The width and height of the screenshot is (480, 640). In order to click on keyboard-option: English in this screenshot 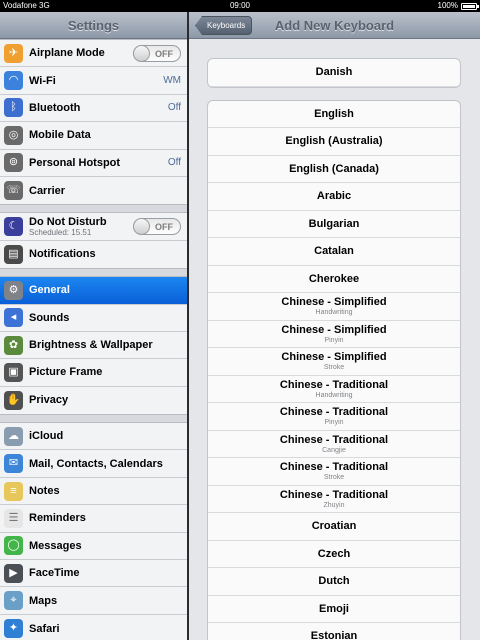, I will do `click(334, 114)`.